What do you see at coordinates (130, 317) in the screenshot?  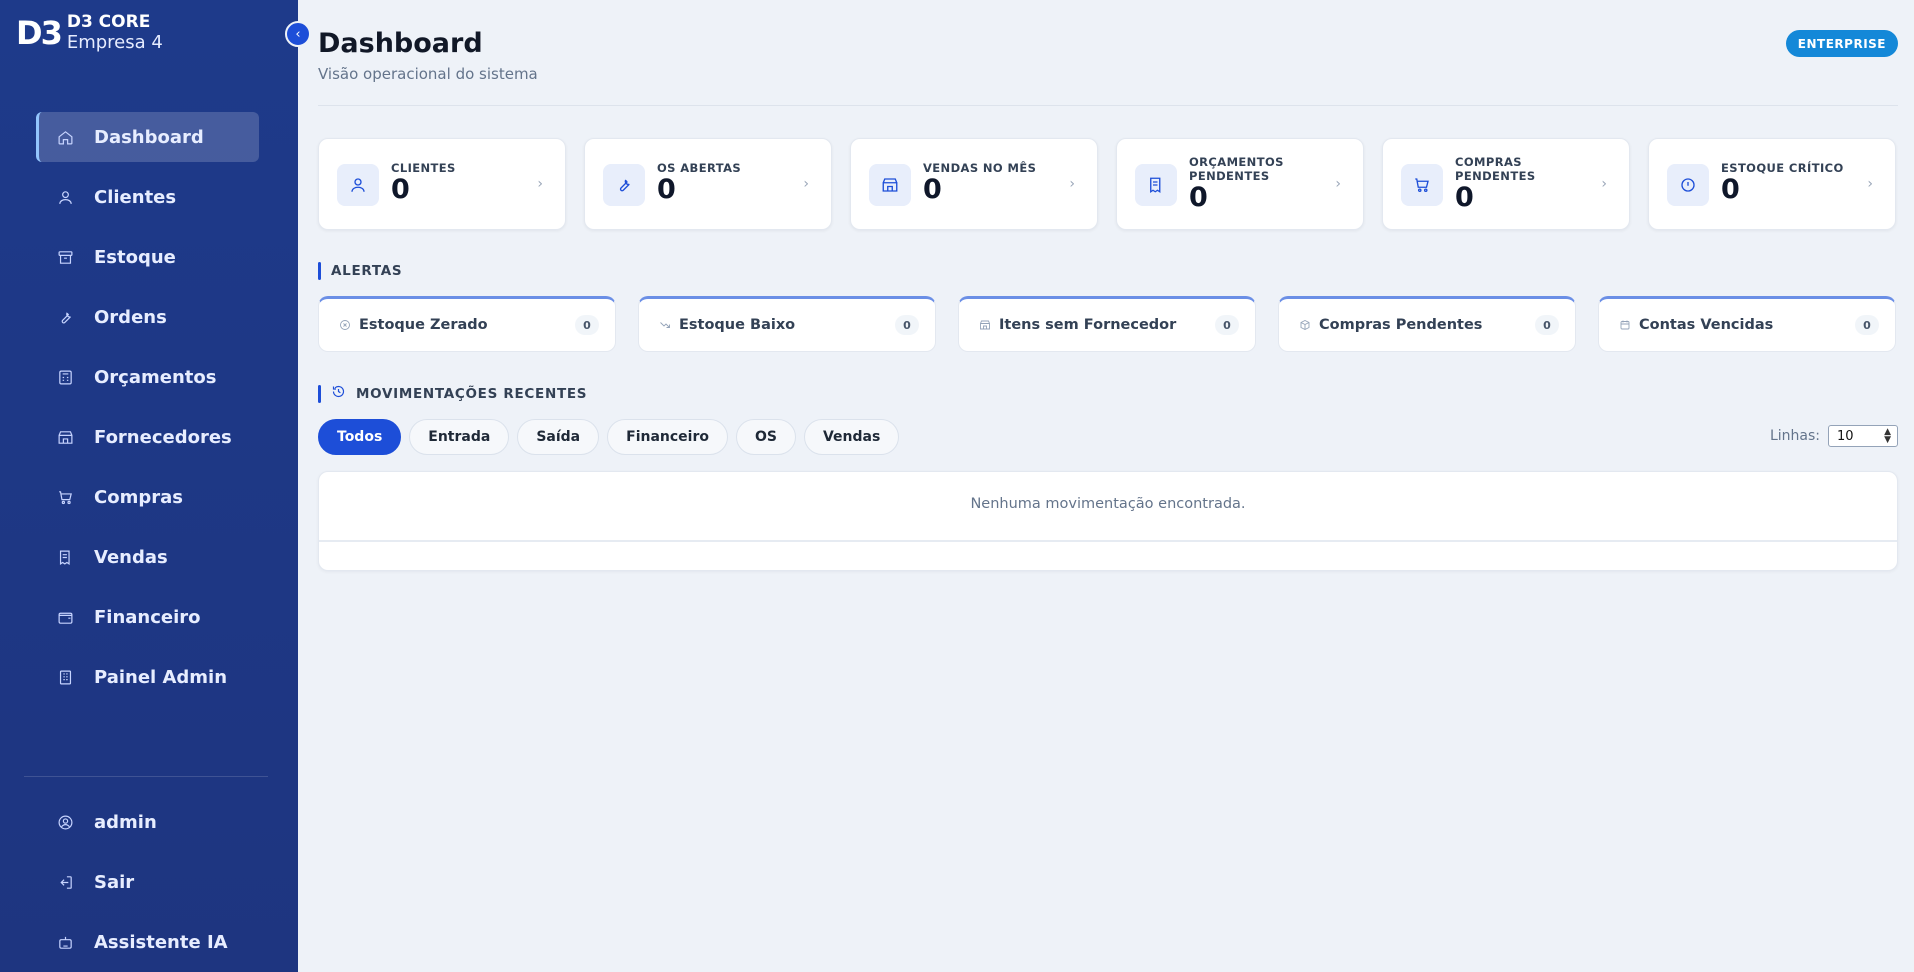 I see `sidebar-item-label: Ordens` at bounding box center [130, 317].